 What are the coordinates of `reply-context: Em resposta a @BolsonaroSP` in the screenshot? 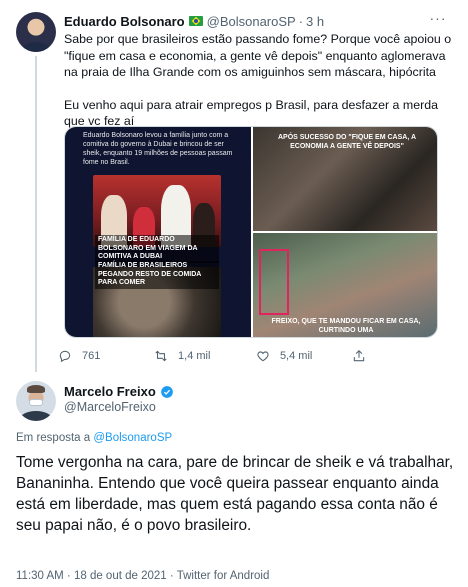 It's located at (94, 438).